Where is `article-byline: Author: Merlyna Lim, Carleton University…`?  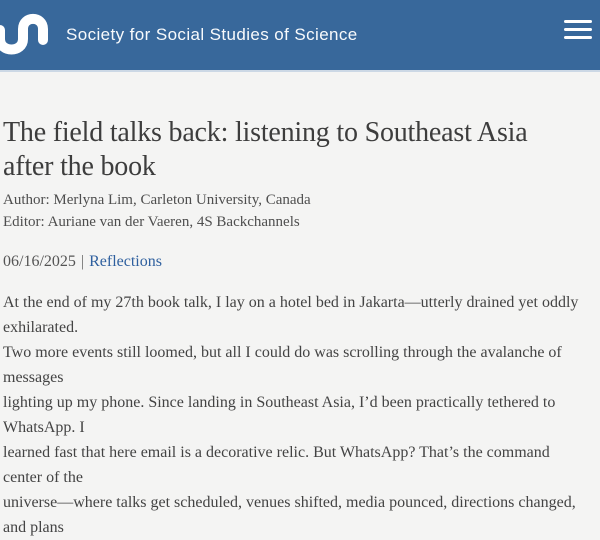 article-byline: Author: Merlyna Lim, Carleton University… is located at coordinates (296, 211).